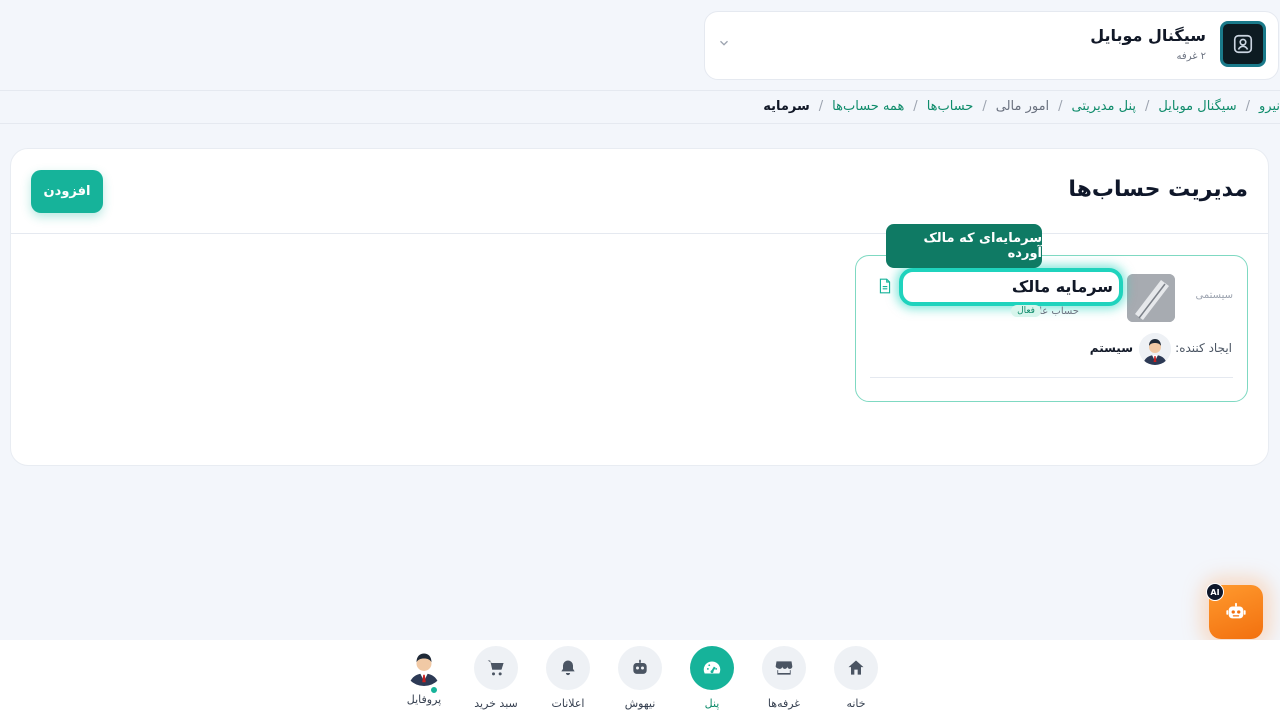 This screenshot has height=720, width=1280. What do you see at coordinates (1111, 348) in the screenshot?
I see `creator-name: سیستم` at bounding box center [1111, 348].